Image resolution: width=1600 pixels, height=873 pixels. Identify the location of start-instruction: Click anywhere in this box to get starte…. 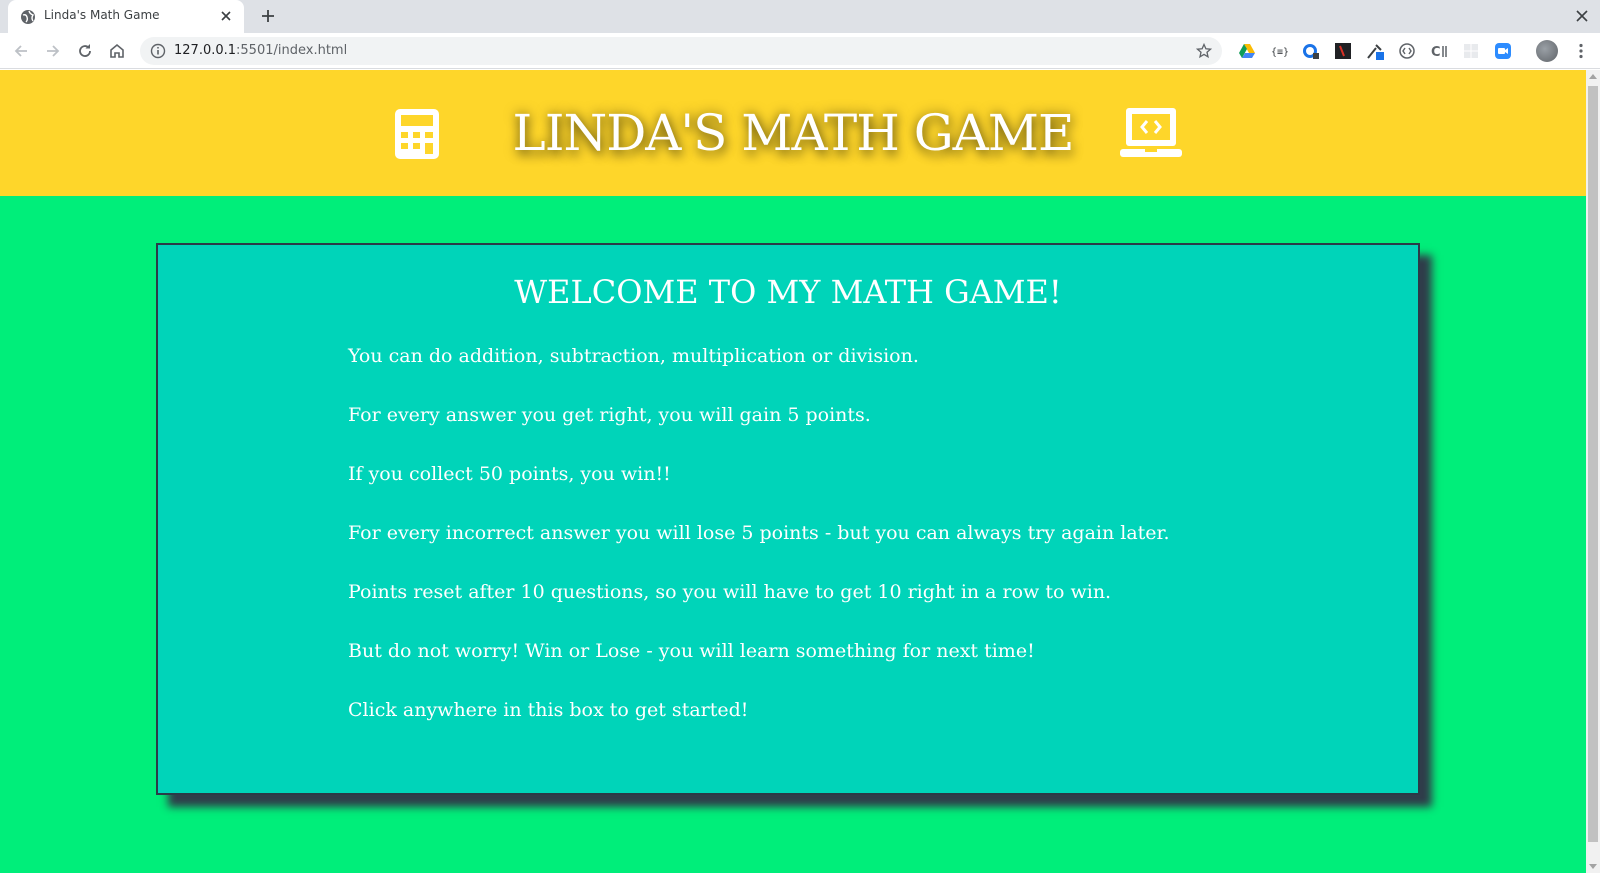
(548, 710).